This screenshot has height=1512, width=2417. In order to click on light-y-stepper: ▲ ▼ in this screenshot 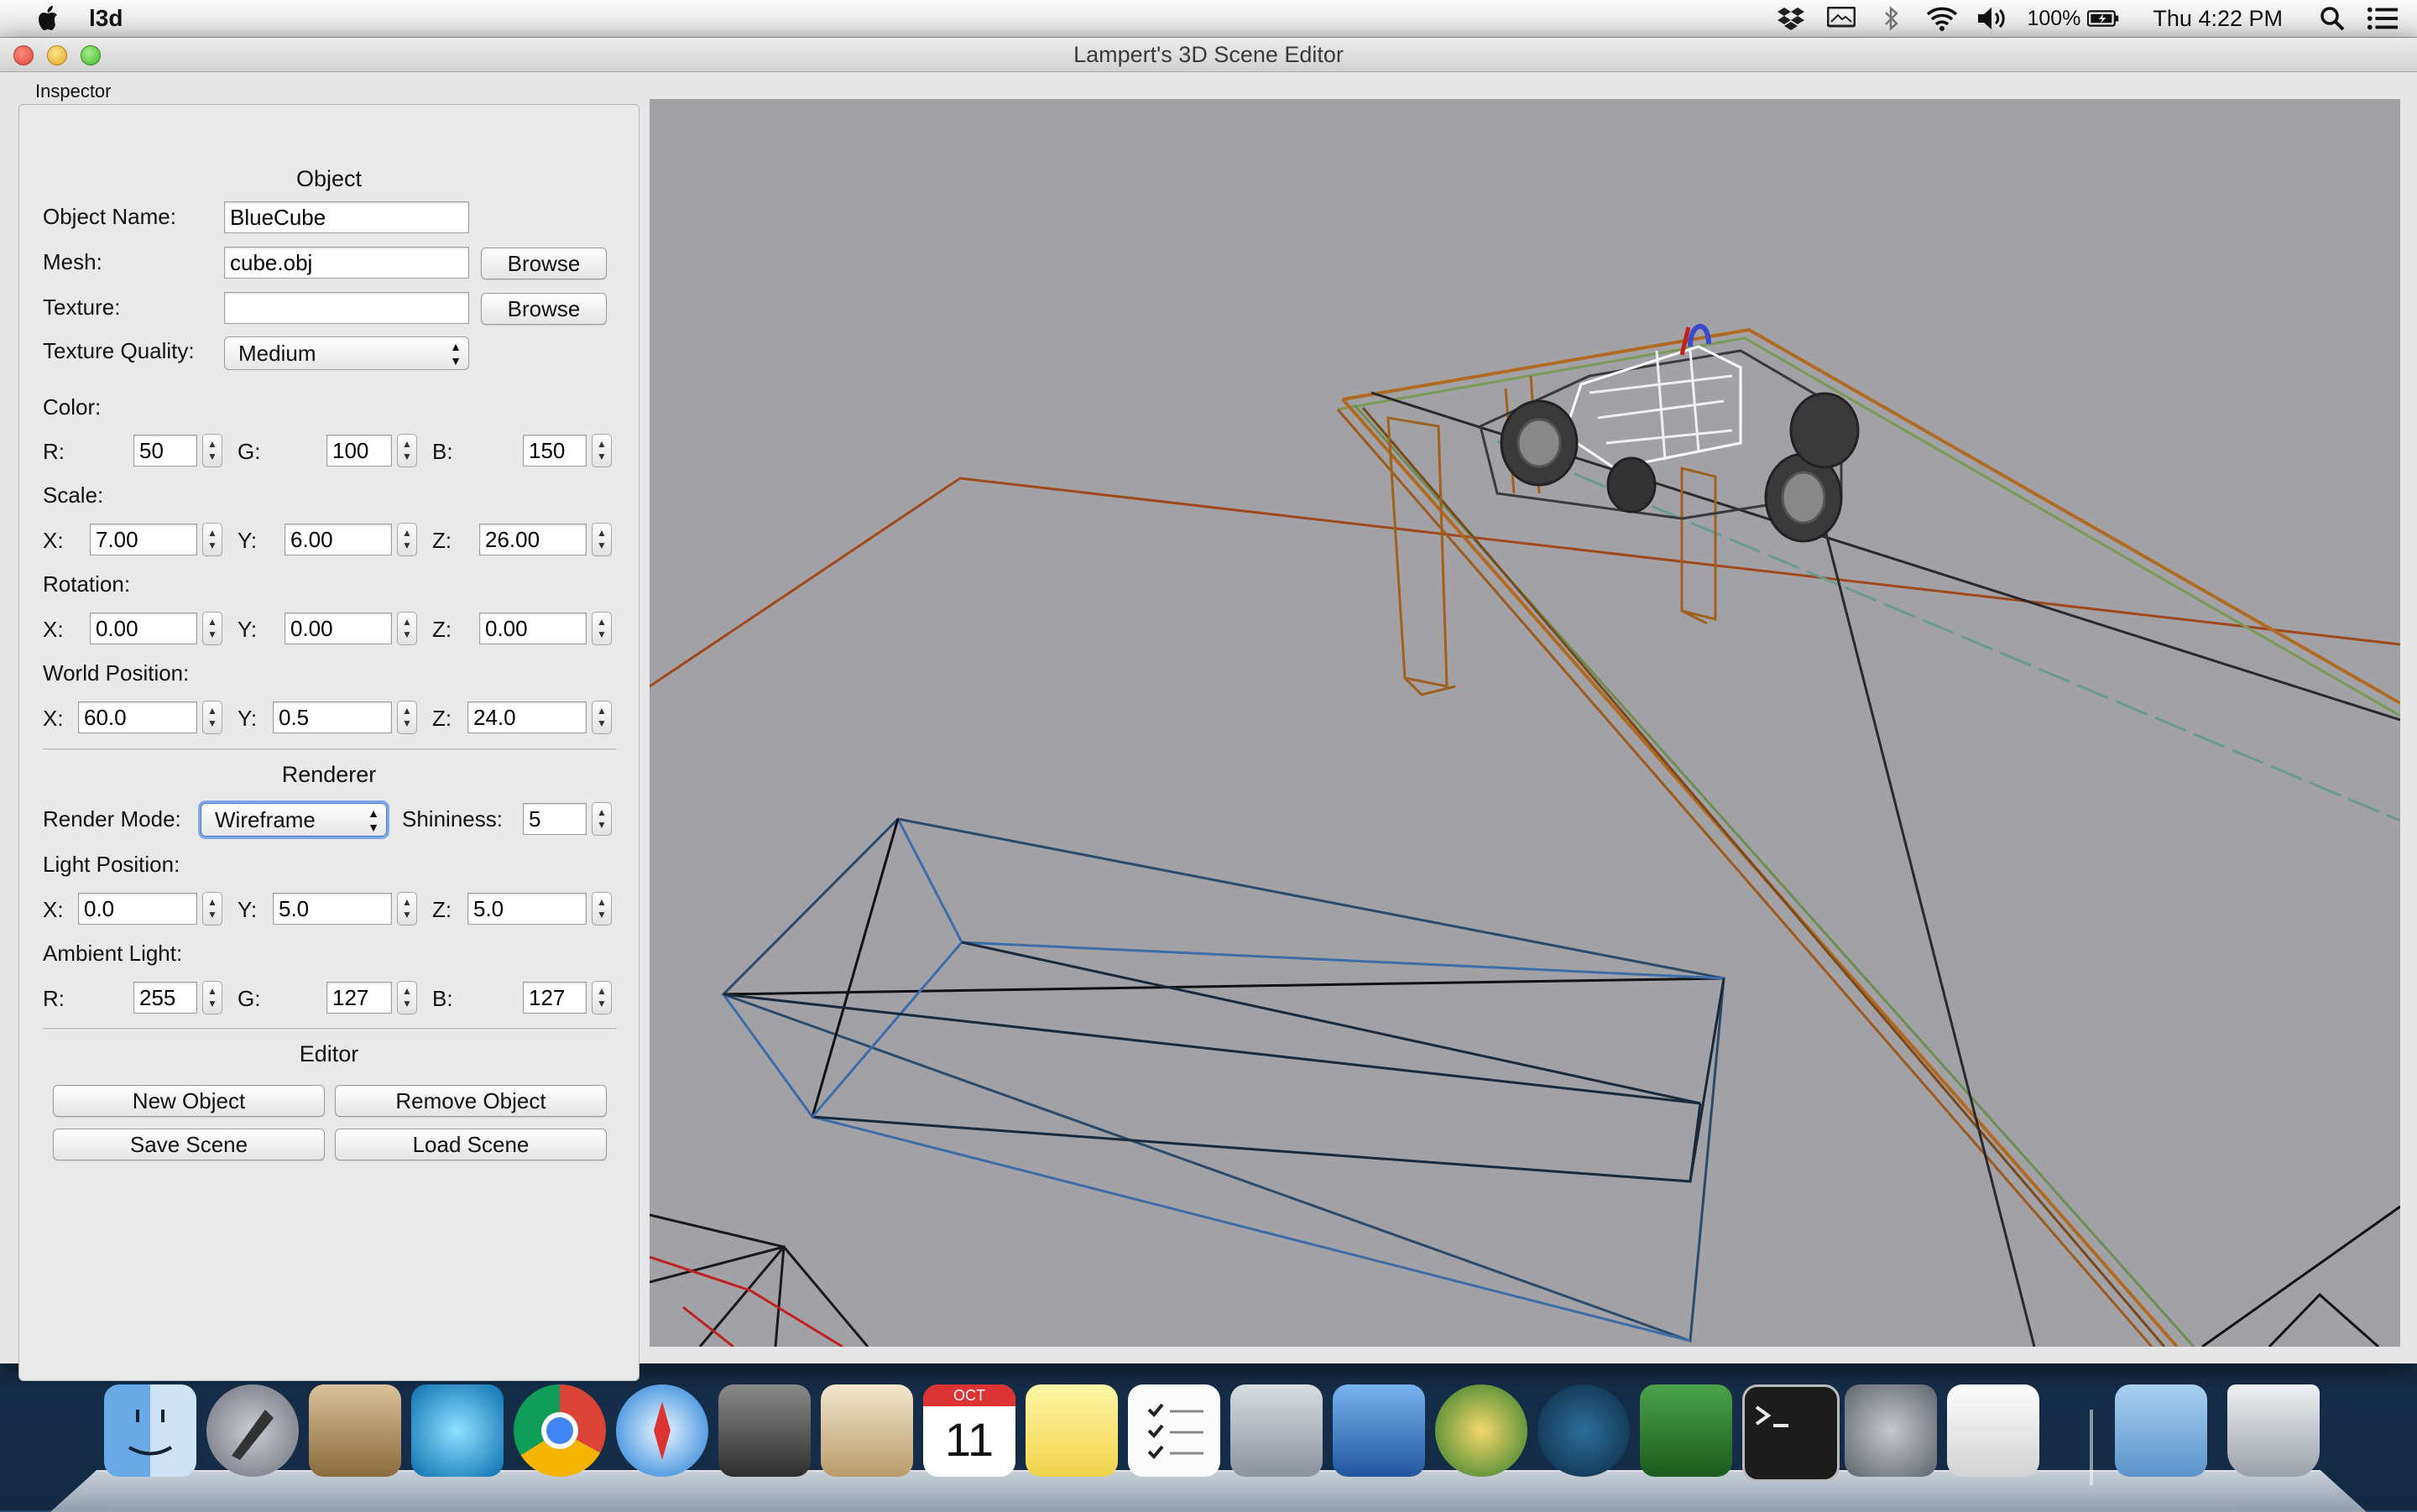, I will do `click(407, 908)`.